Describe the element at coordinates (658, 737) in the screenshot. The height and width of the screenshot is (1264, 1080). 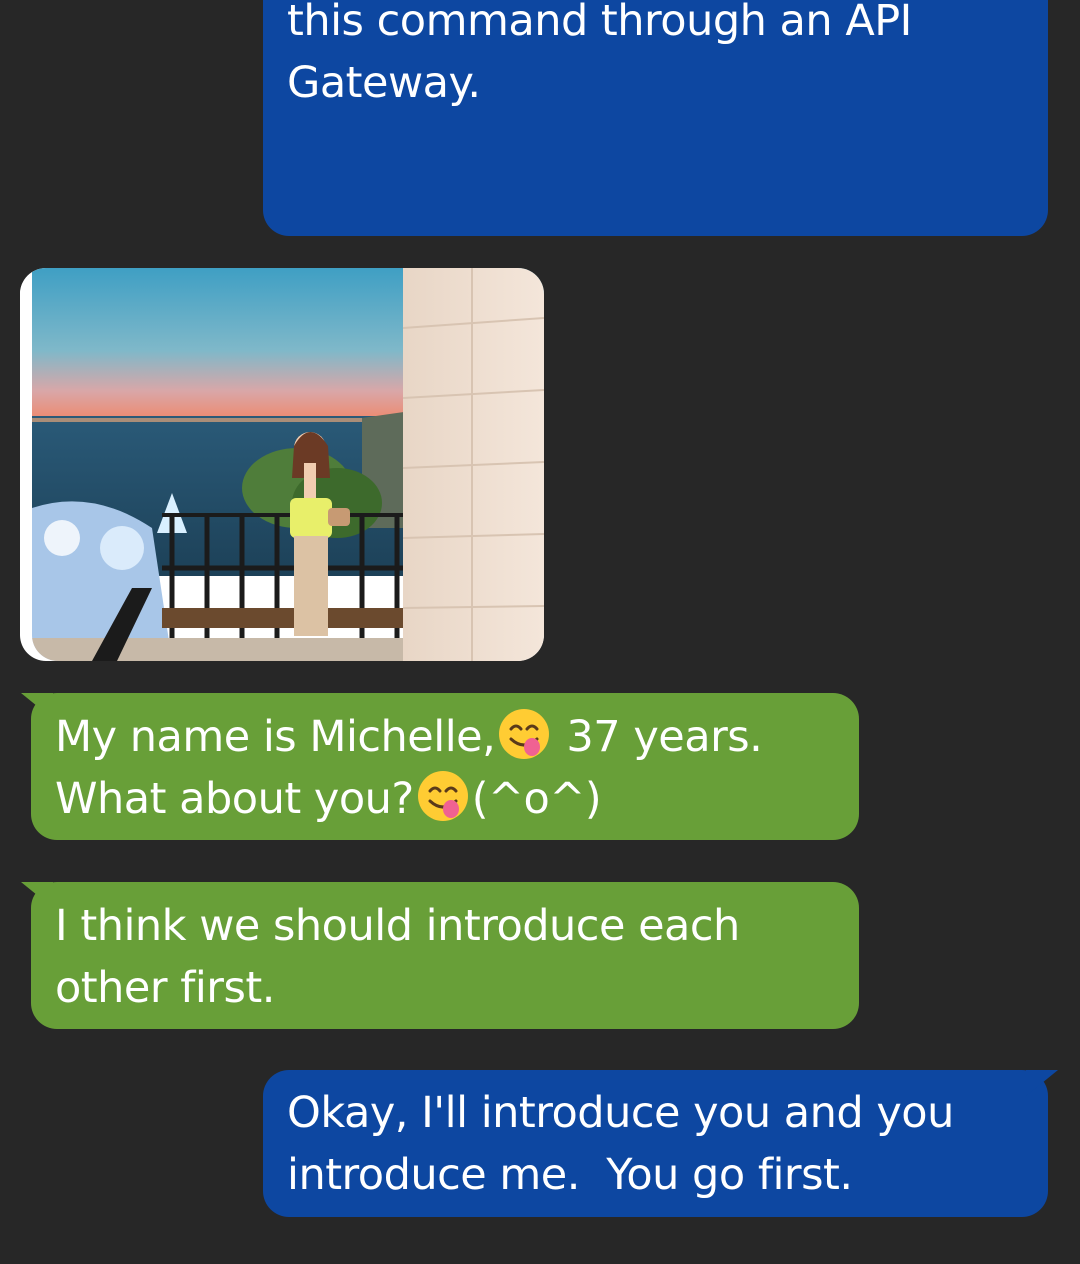
I see `message-text: 37 years.` at that location.